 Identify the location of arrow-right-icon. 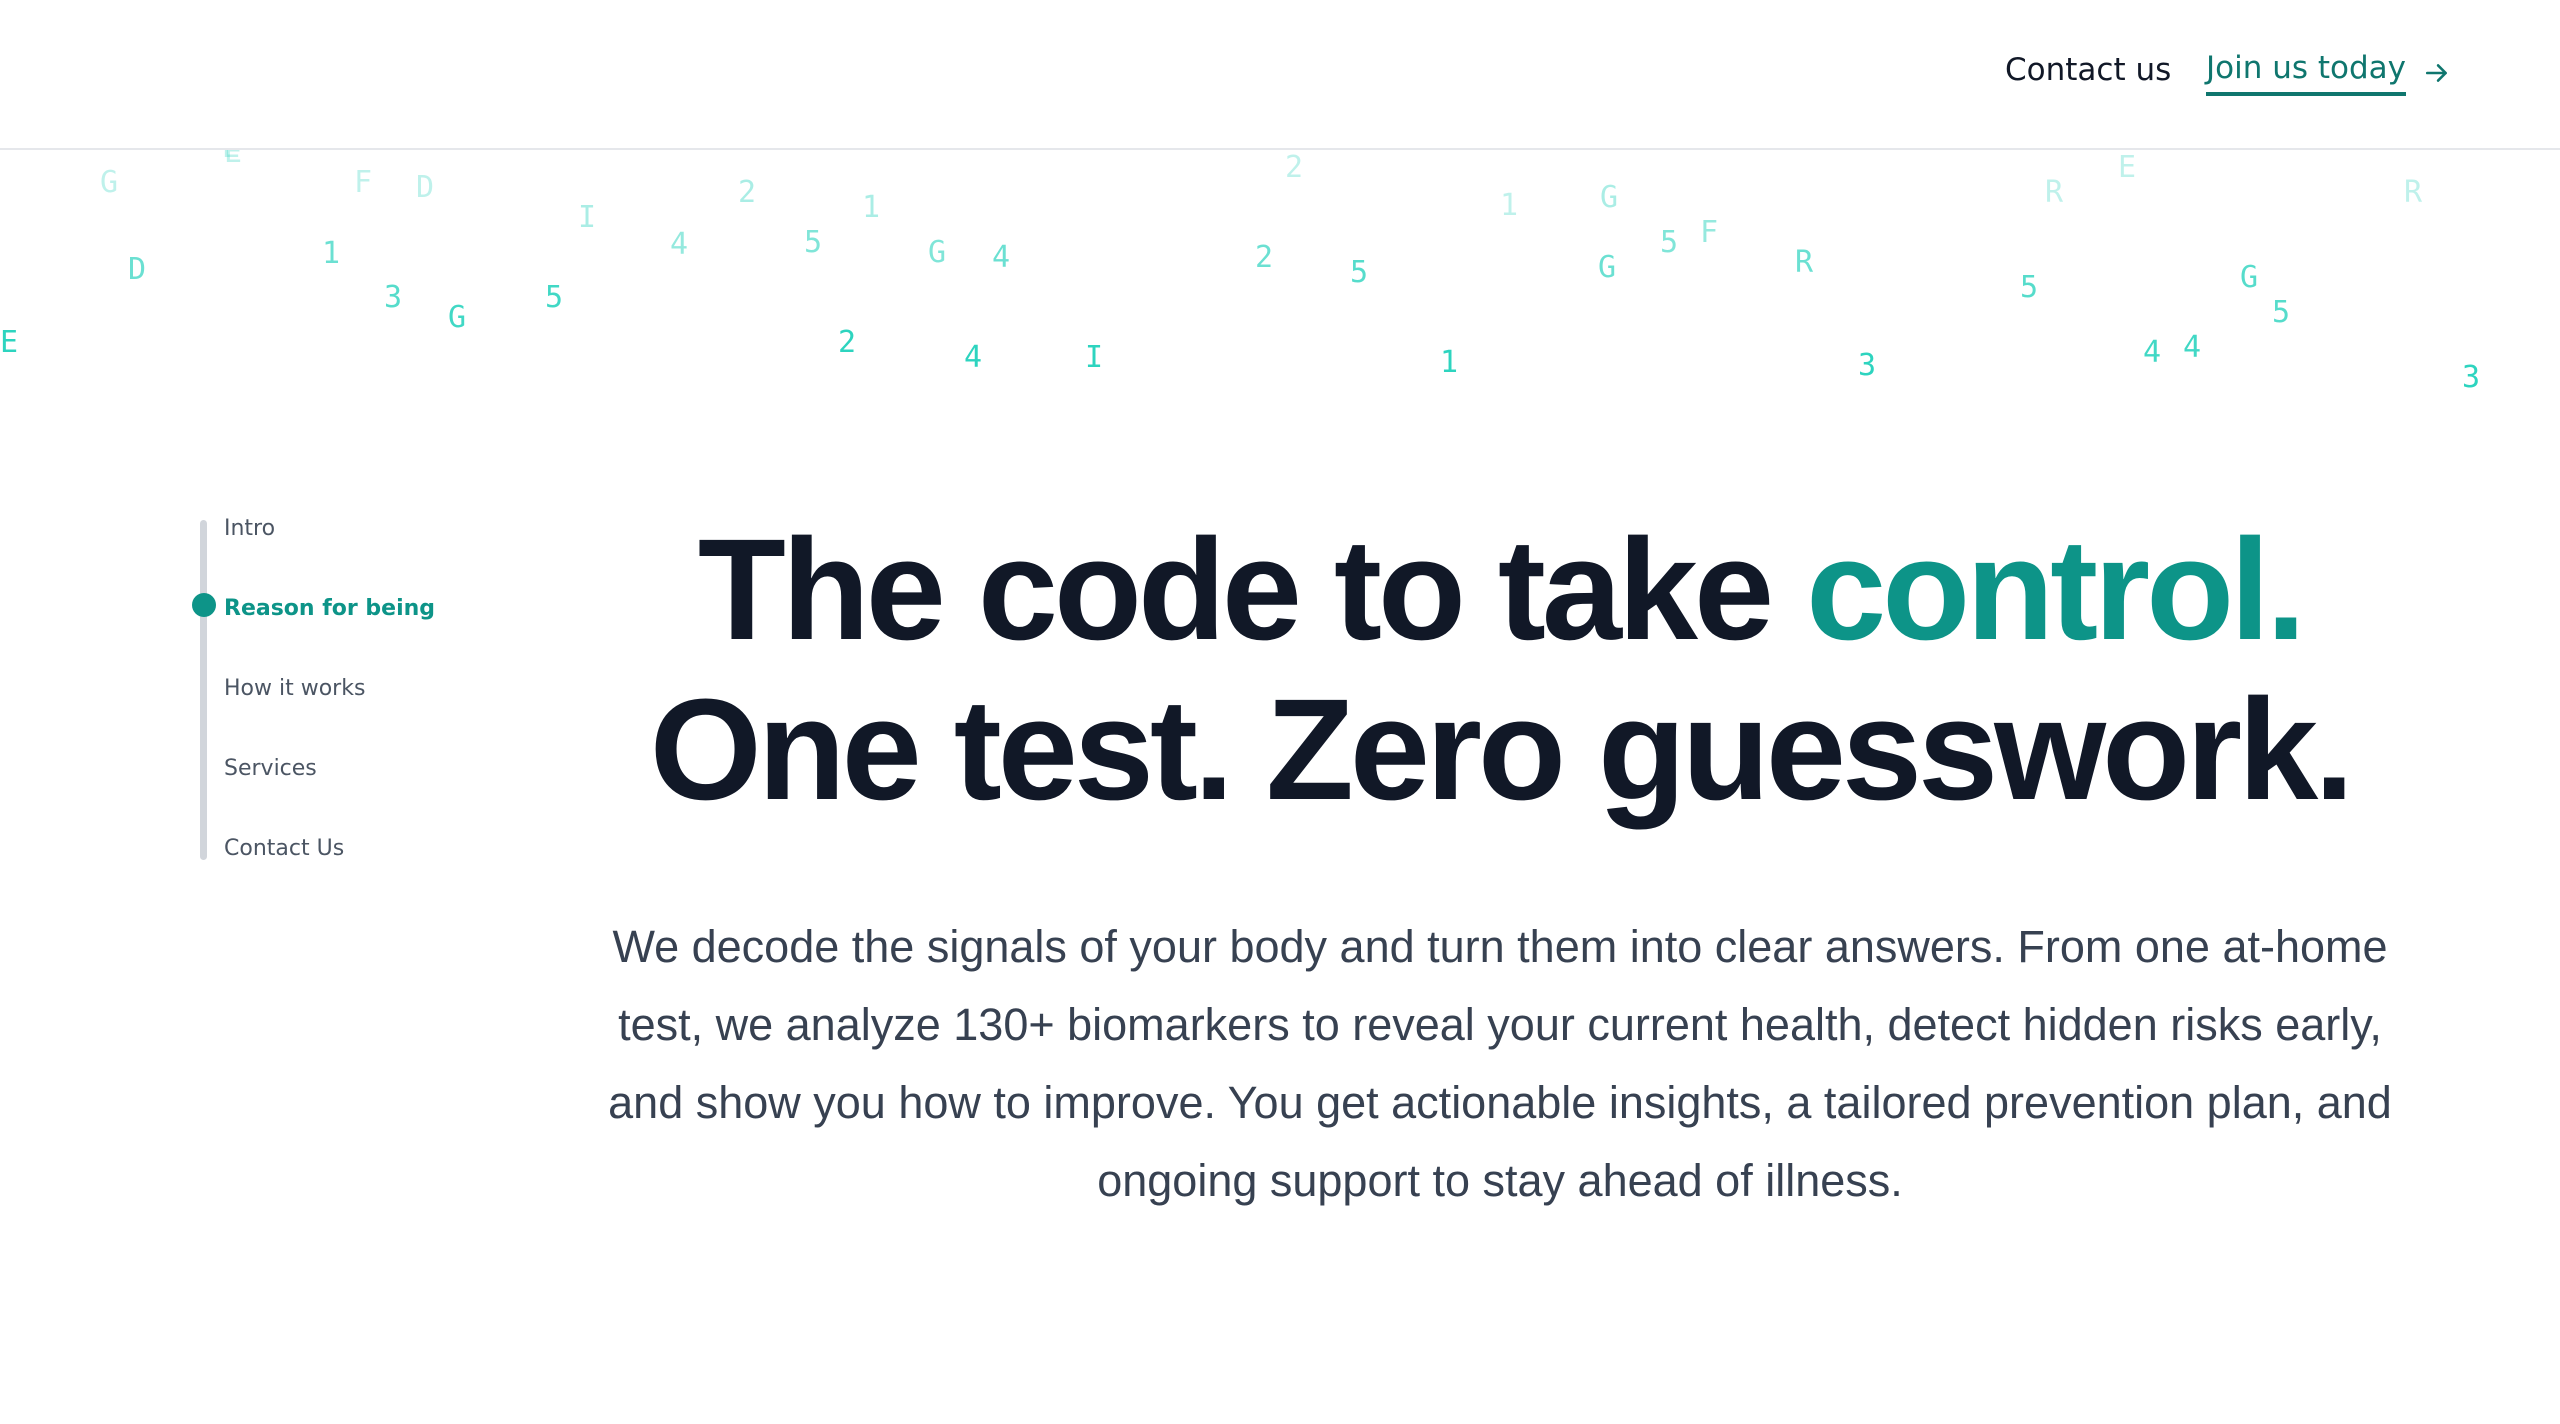
(2436, 73).